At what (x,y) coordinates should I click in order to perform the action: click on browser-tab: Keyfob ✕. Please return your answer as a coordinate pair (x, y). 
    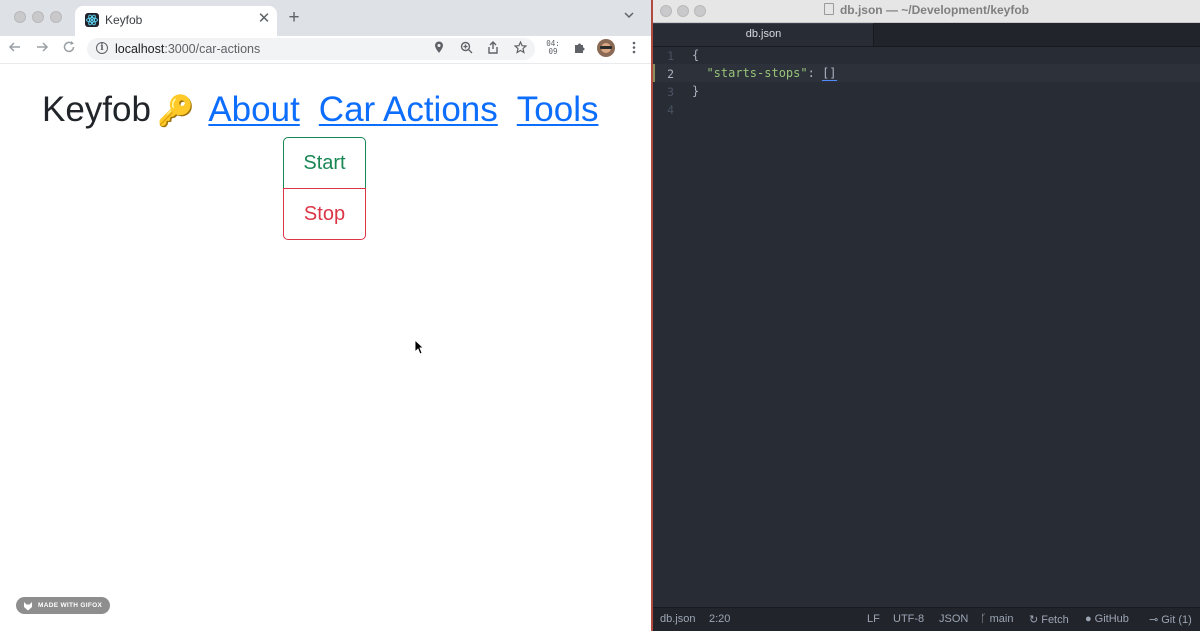
    Looking at the image, I should click on (176, 21).